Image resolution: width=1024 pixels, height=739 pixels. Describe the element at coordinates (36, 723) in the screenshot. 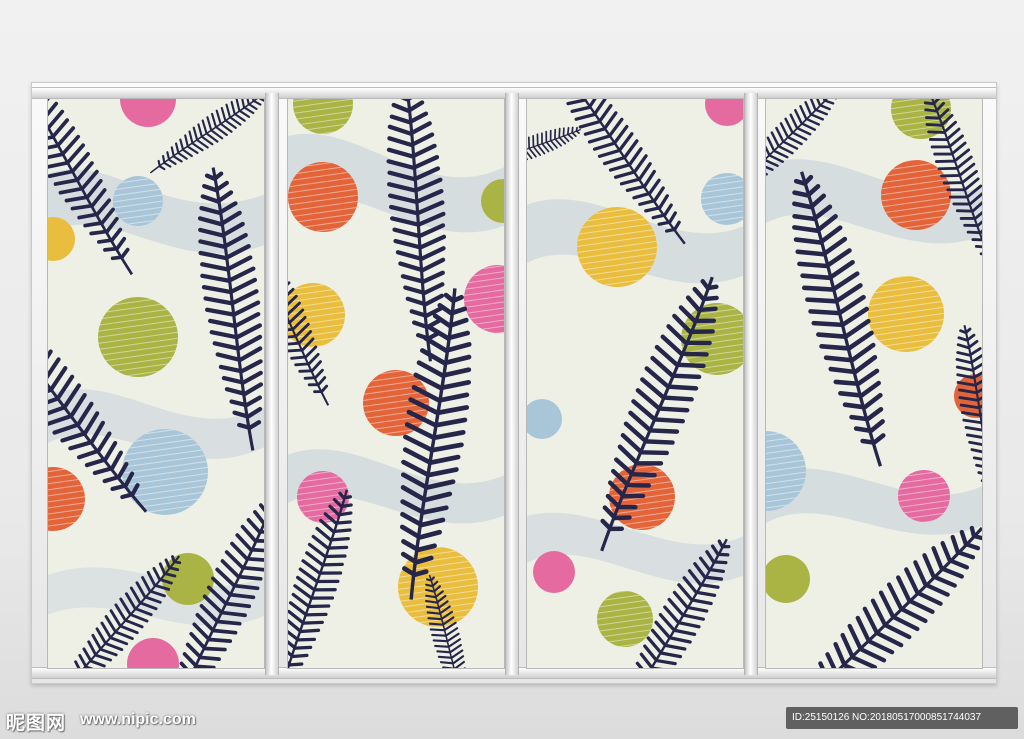

I see `site-logo: 昵图网` at that location.